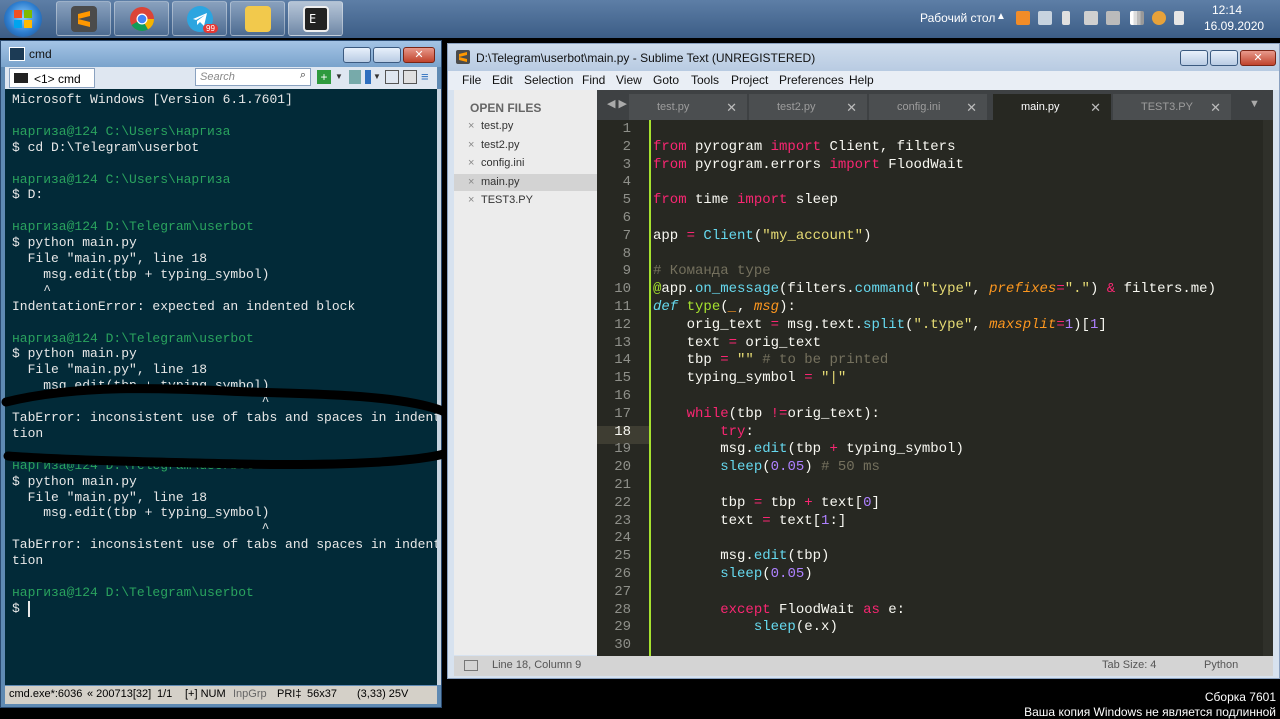  I want to click on sublime-statusbar: Line 18, Column 9 Tab Size: 4 Python, so click(863, 666).